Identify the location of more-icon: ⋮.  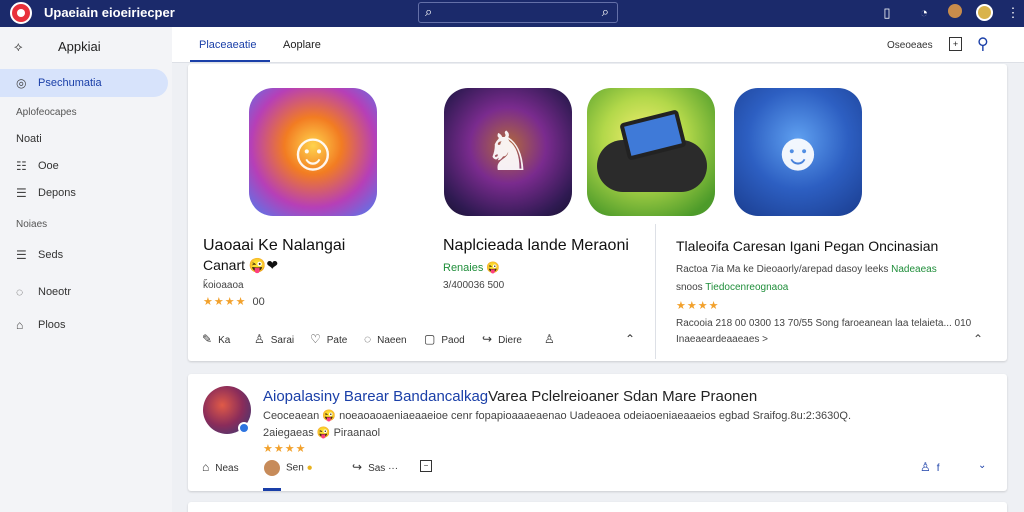
(1013, 13).